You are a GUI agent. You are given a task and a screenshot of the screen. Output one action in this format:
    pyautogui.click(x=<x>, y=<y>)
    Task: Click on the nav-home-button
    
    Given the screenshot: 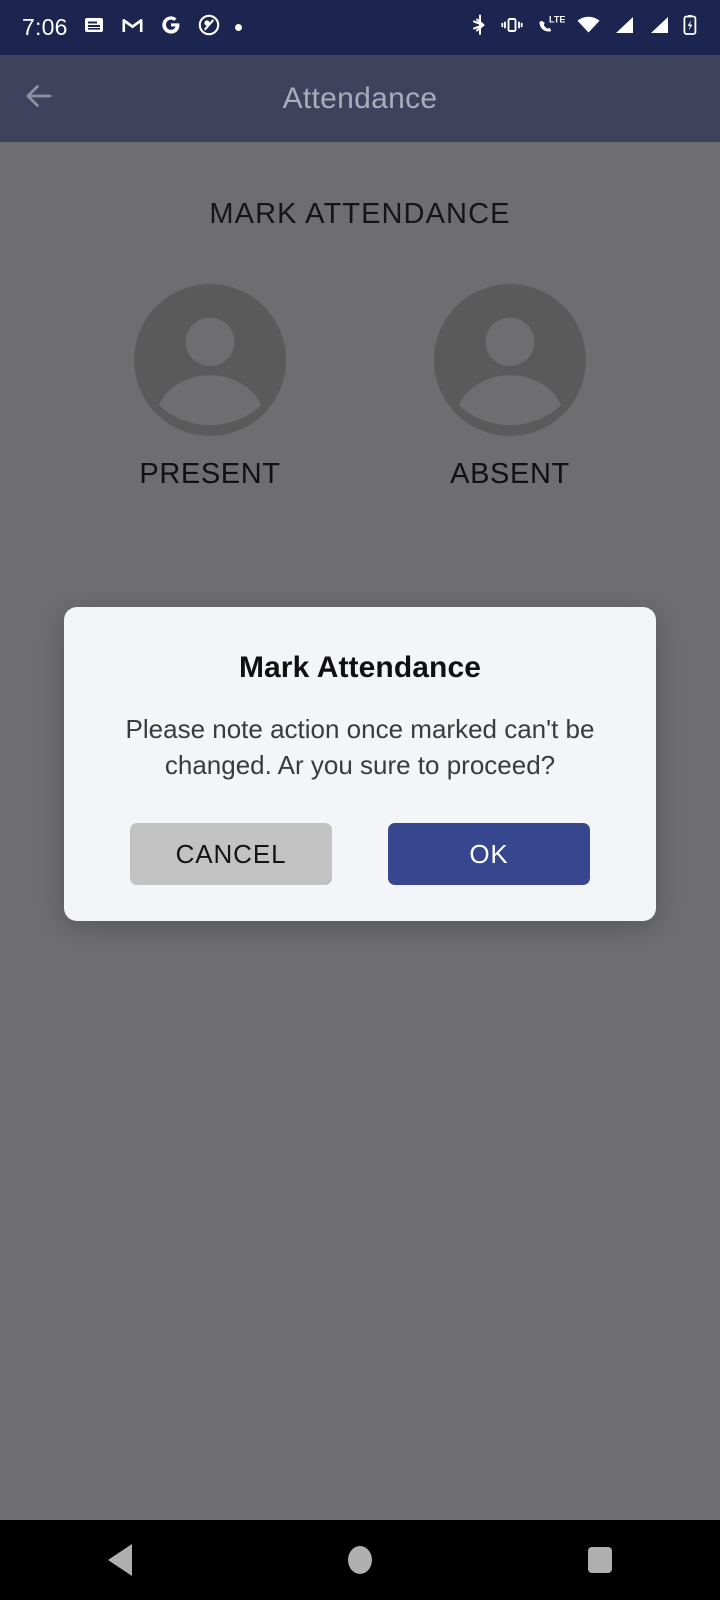 What is the action you would take?
    pyautogui.click(x=360, y=1560)
    